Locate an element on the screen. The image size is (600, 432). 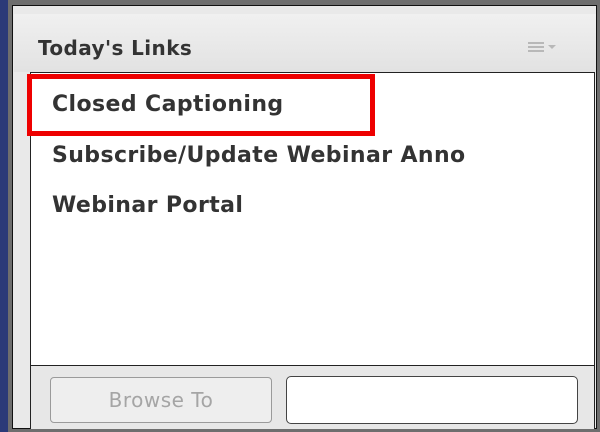
highlight-box is located at coordinates (201, 105).